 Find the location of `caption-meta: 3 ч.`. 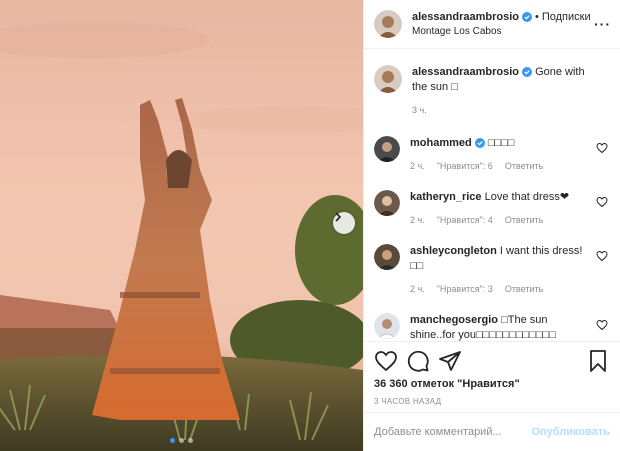

caption-meta: 3 ч. is located at coordinates (500, 110).